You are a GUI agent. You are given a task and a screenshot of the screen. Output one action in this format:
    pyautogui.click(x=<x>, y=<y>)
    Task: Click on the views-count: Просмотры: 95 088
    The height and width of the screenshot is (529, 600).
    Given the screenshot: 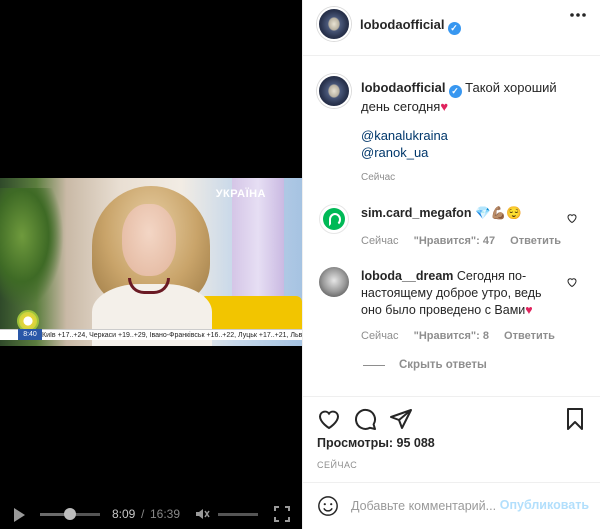 What is the action you would take?
    pyautogui.click(x=376, y=443)
    